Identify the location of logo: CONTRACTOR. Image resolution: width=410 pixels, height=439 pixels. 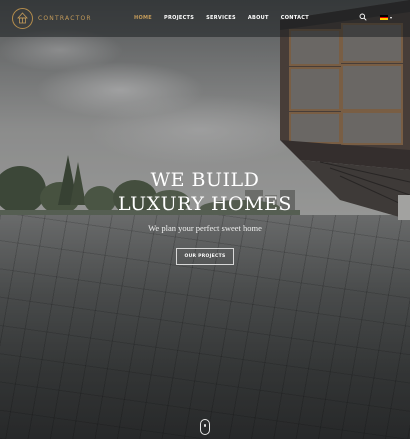
(52, 18).